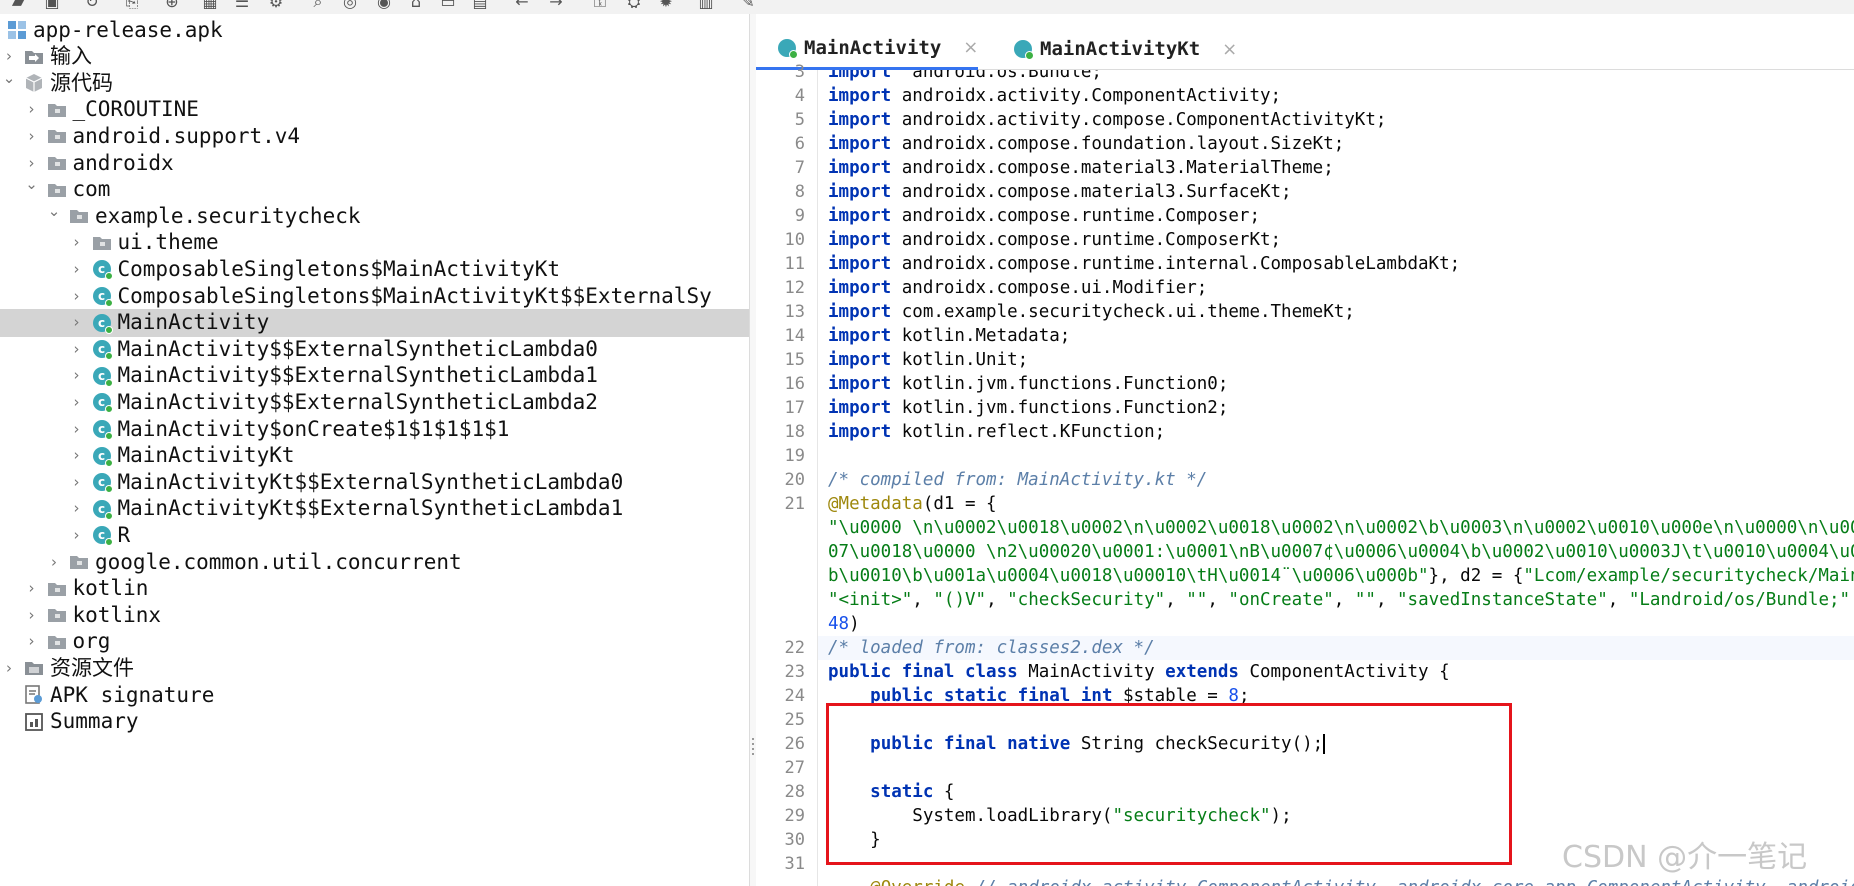 The width and height of the screenshot is (1854, 886). I want to click on tree-item: › kotlinx, so click(374, 615).